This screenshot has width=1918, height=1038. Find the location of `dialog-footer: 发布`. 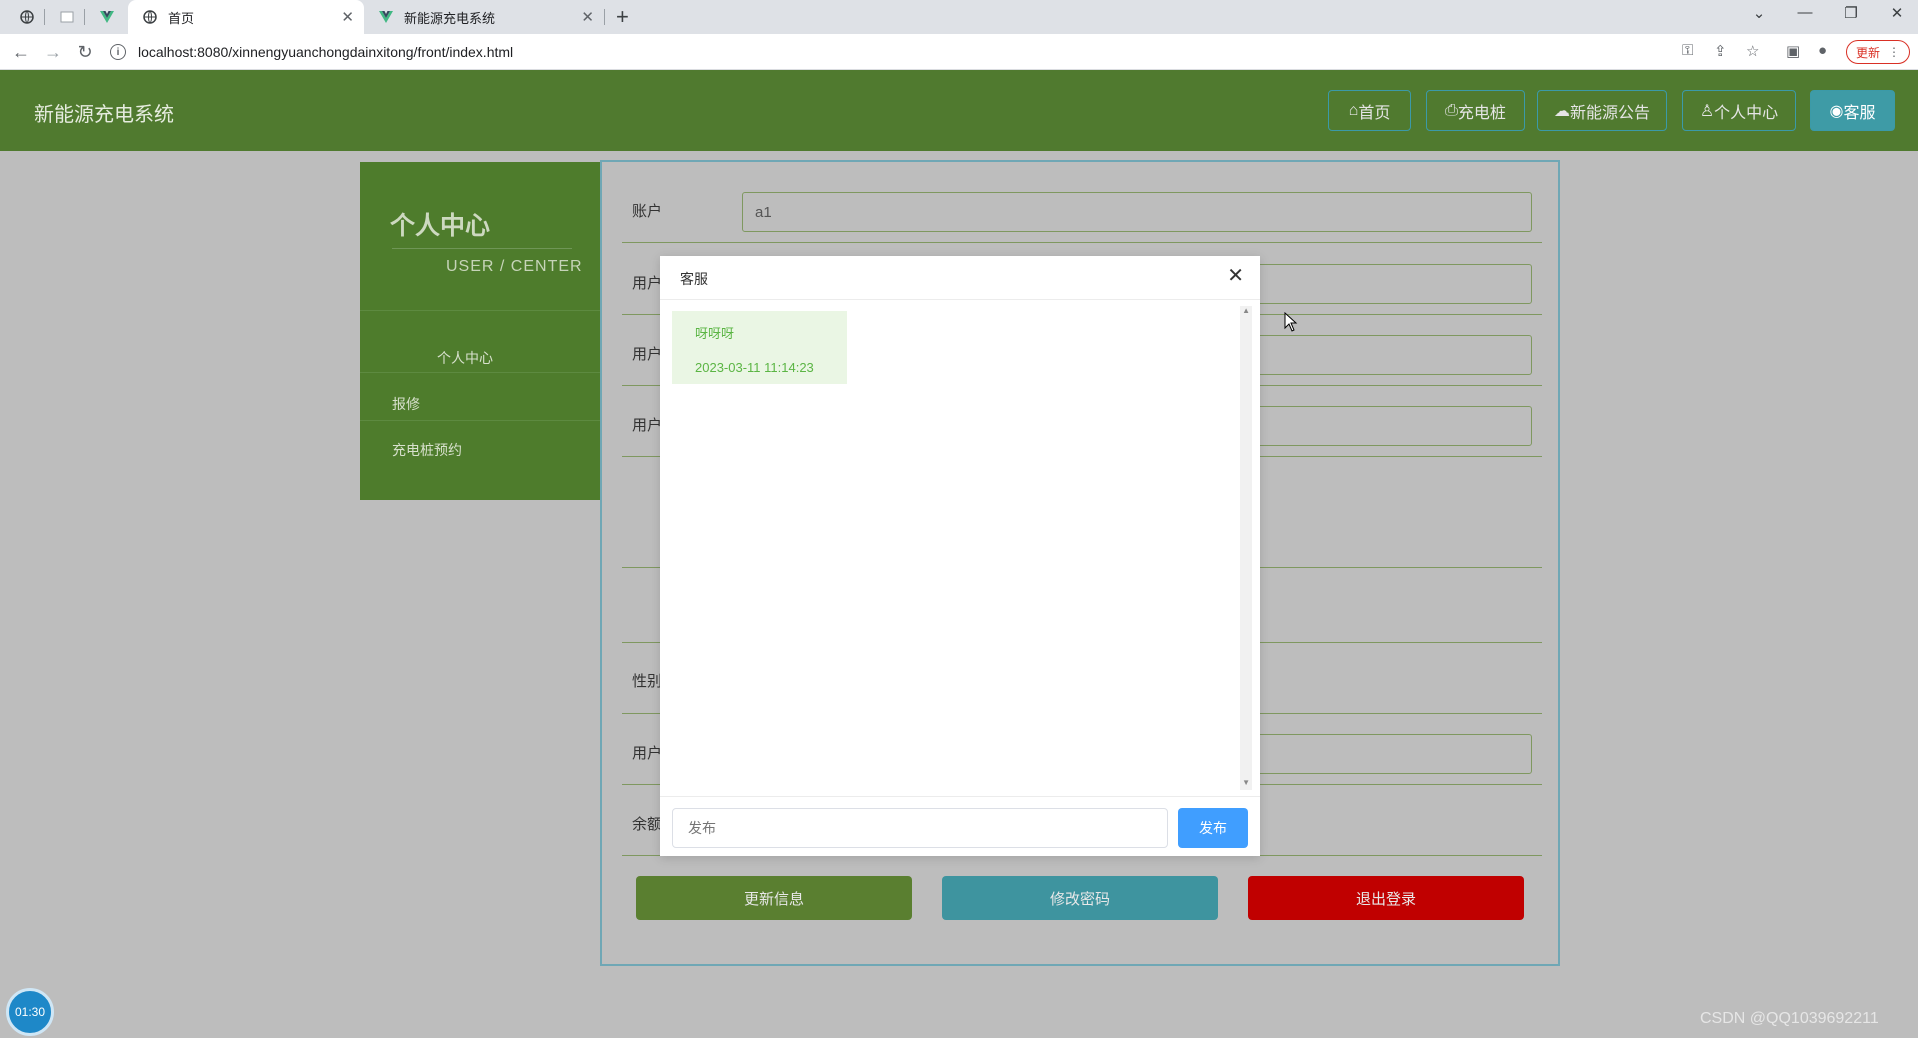

dialog-footer: 发布 is located at coordinates (960, 826).